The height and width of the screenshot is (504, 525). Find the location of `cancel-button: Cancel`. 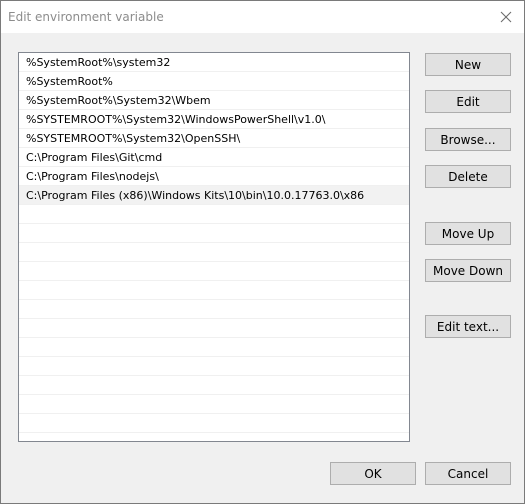

cancel-button: Cancel is located at coordinates (468, 473).